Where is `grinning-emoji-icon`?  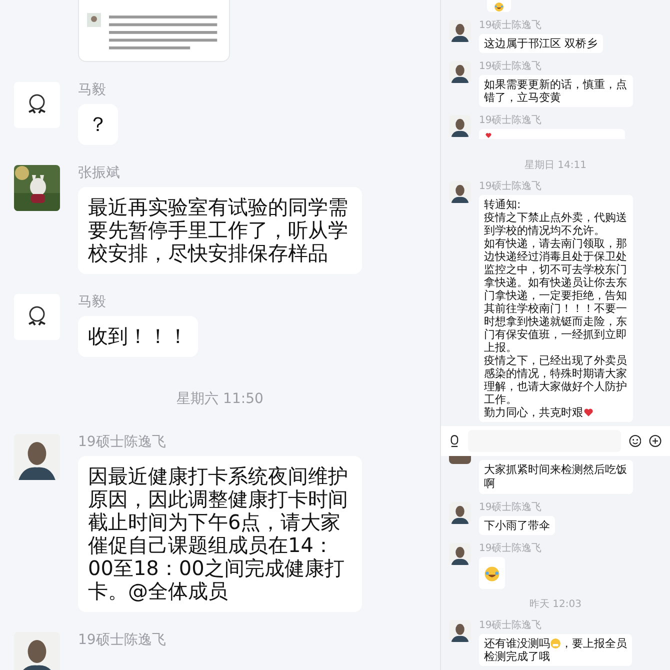
grinning-emoji-icon is located at coordinates (555, 644).